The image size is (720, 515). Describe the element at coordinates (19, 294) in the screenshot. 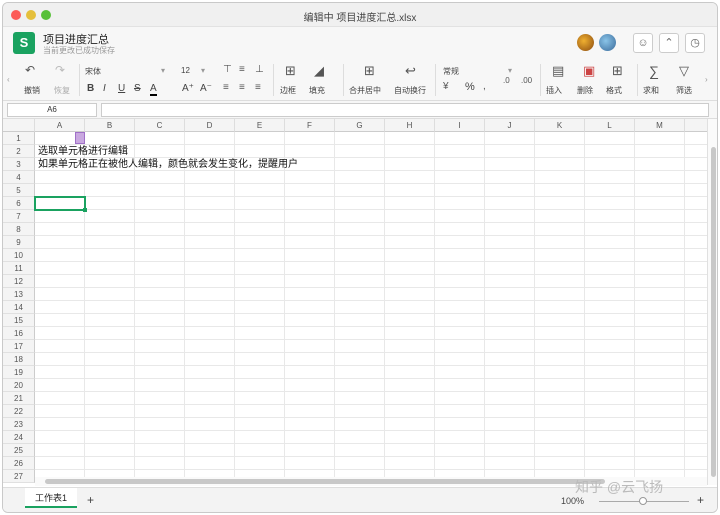

I see `row-header: 13` at that location.